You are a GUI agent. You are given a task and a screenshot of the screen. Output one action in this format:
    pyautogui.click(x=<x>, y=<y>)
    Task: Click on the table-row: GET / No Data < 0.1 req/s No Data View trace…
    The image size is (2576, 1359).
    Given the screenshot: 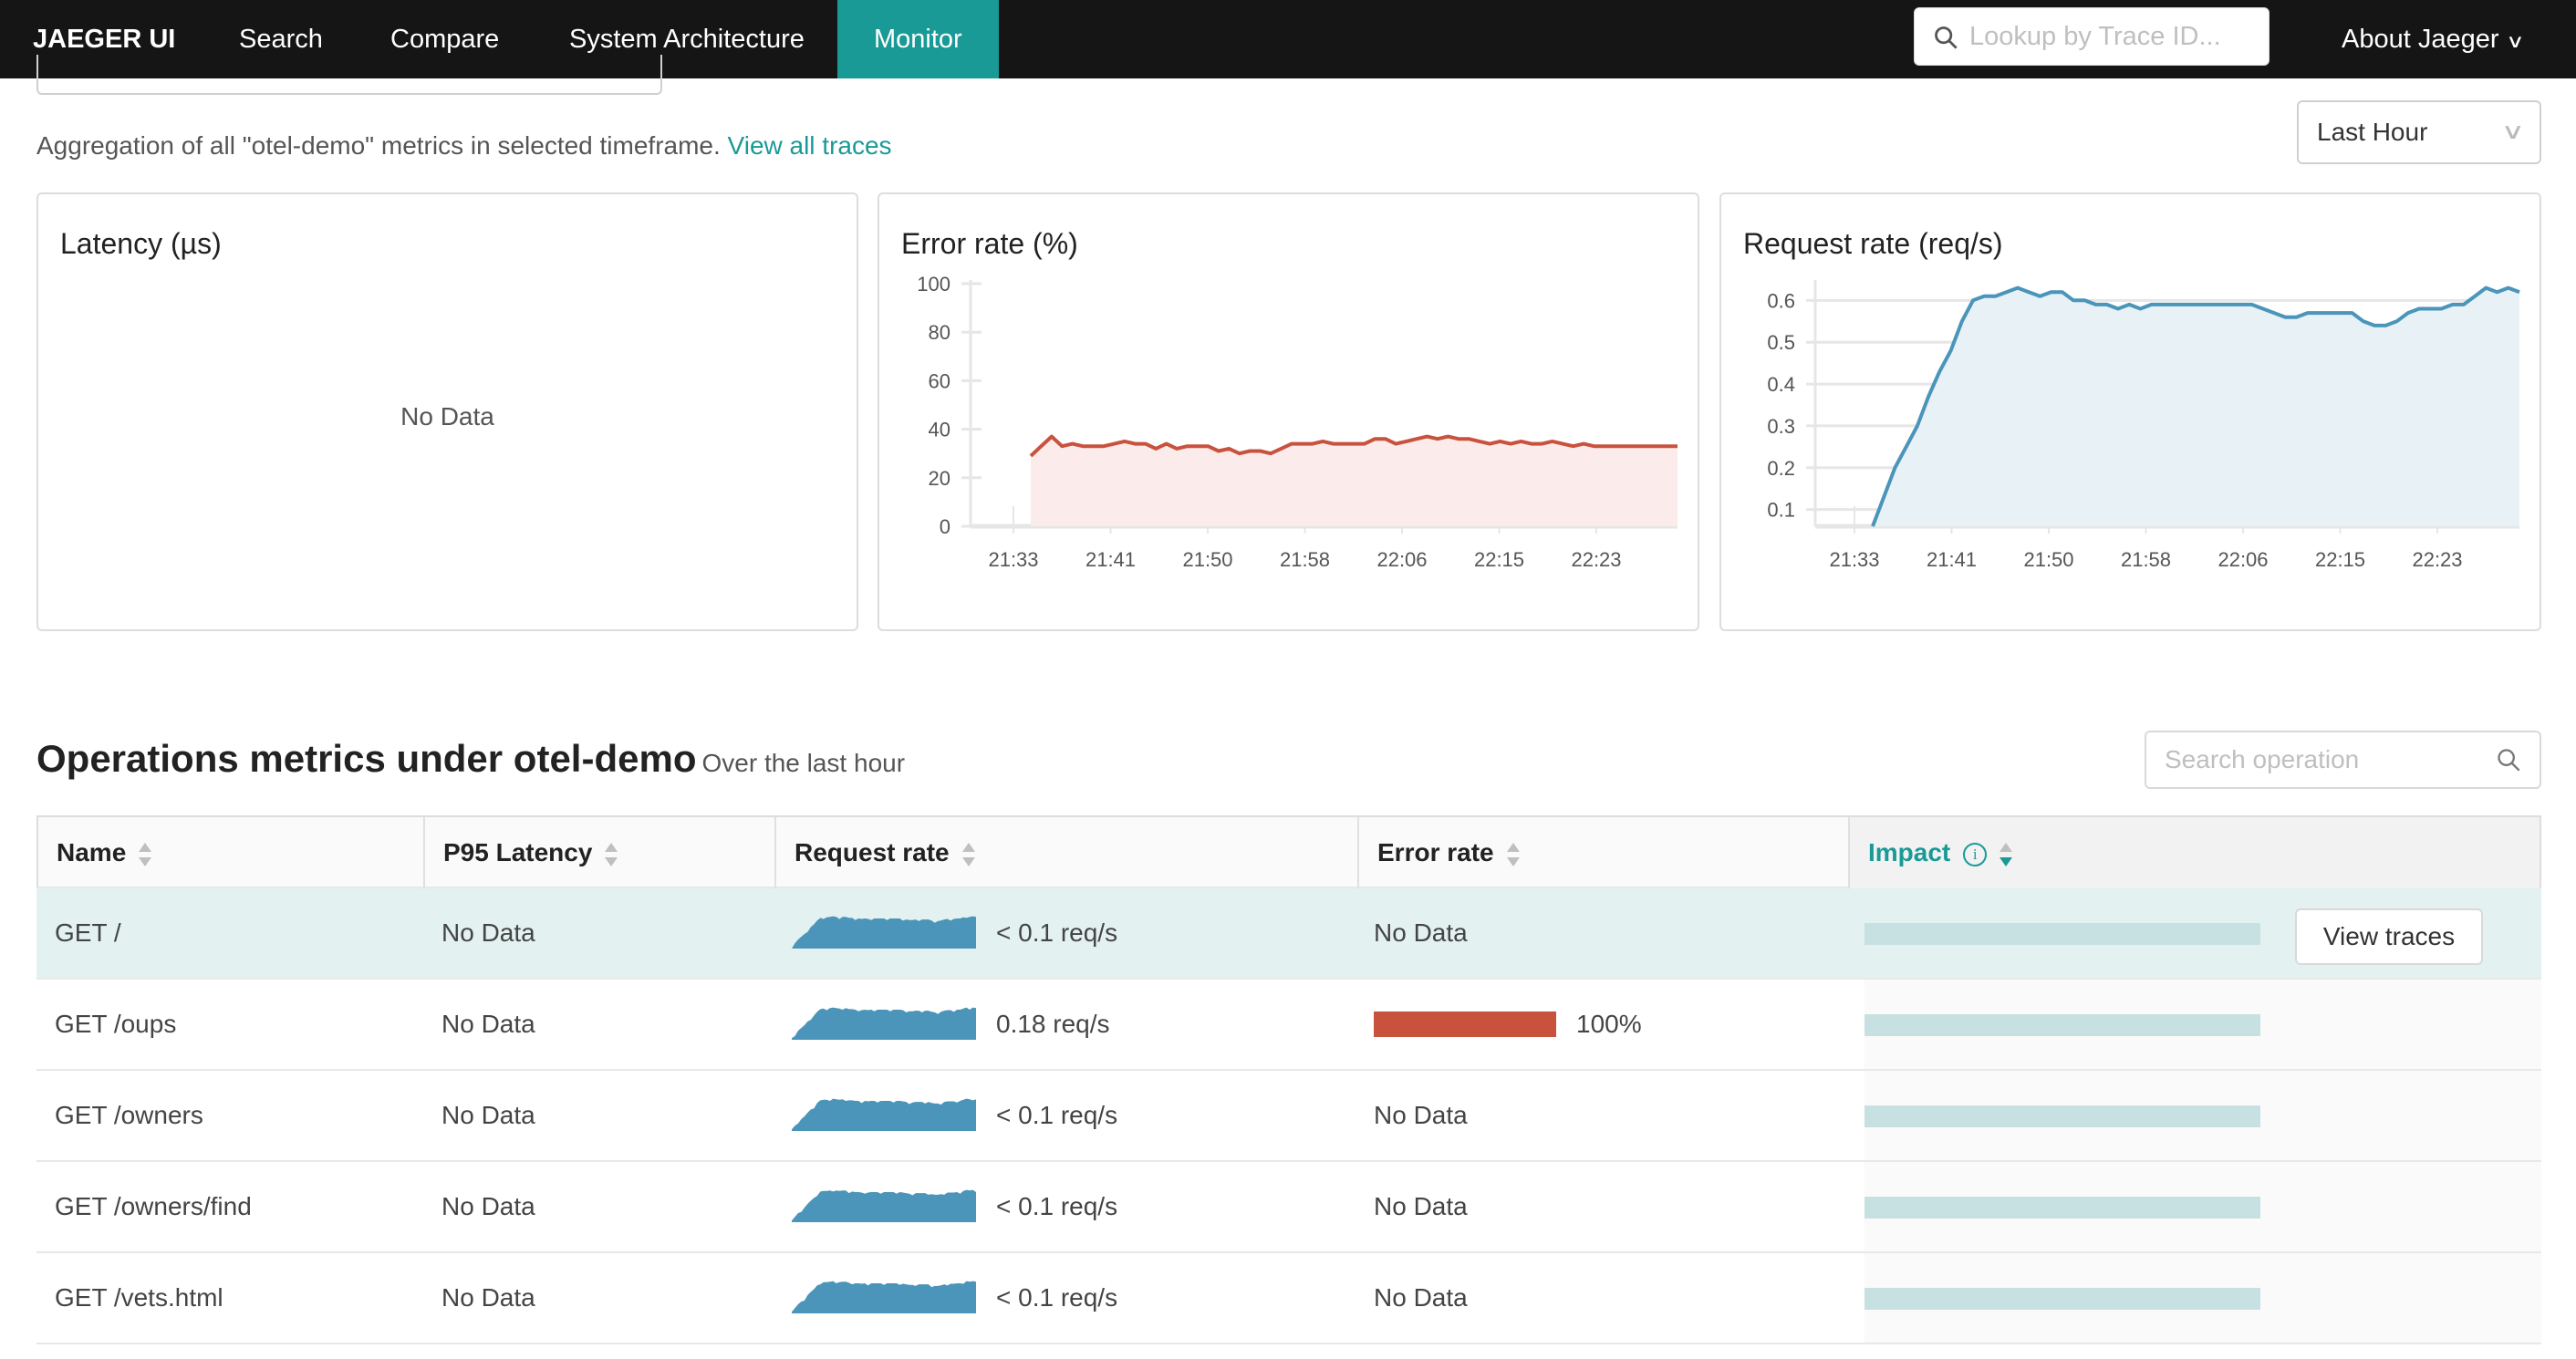 What is the action you would take?
    pyautogui.click(x=1288, y=934)
    